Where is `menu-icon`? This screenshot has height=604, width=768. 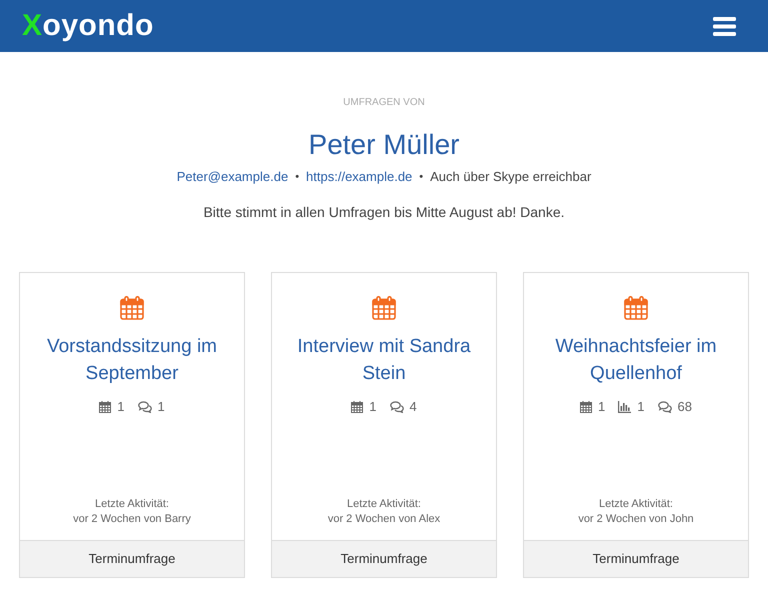
menu-icon is located at coordinates (724, 26).